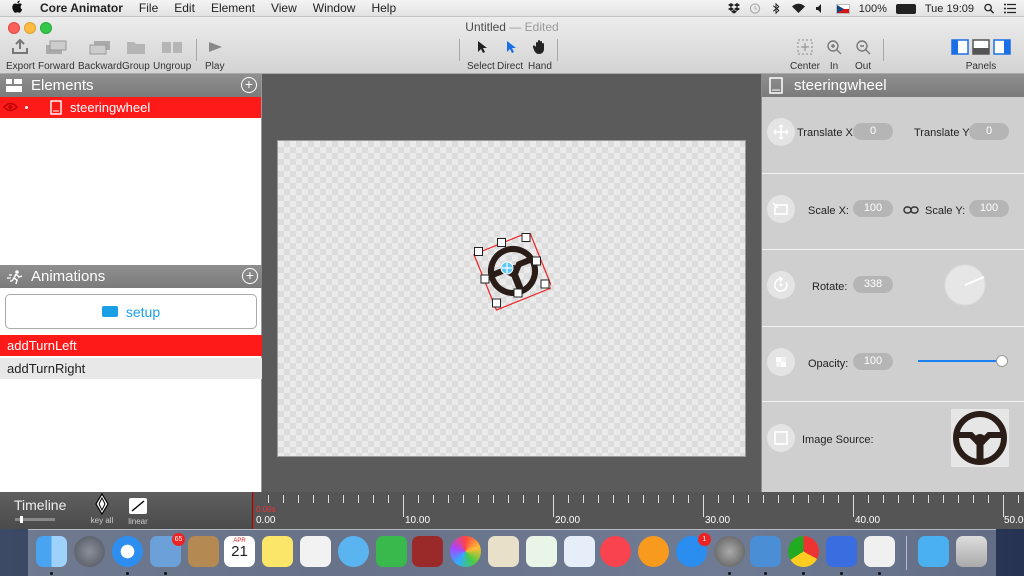 This screenshot has width=1024, height=576. What do you see at coordinates (765, 551) in the screenshot?
I see `xcode-icon` at bounding box center [765, 551].